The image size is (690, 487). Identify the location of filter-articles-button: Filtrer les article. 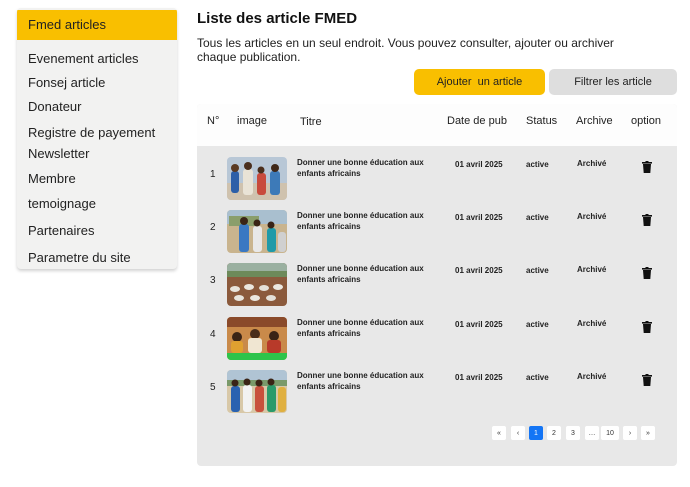
(613, 82).